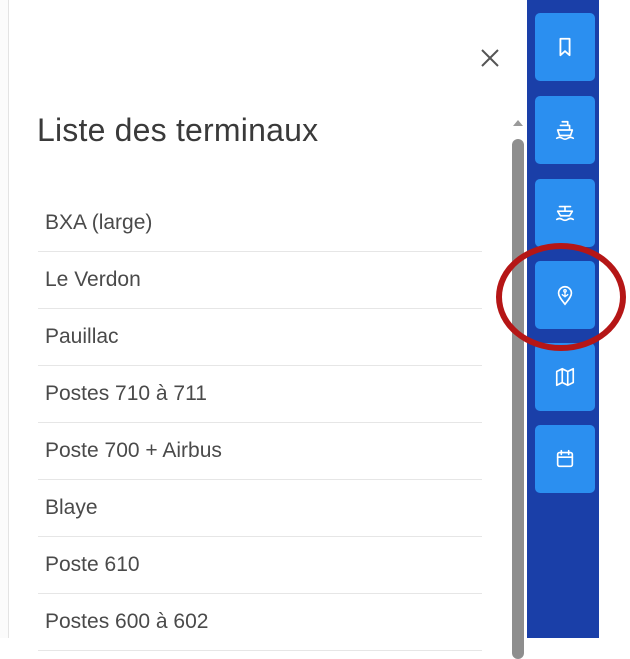 The height and width of the screenshot is (659, 630). I want to click on list-item-label: Poste 700 + Airbus, so click(133, 450).